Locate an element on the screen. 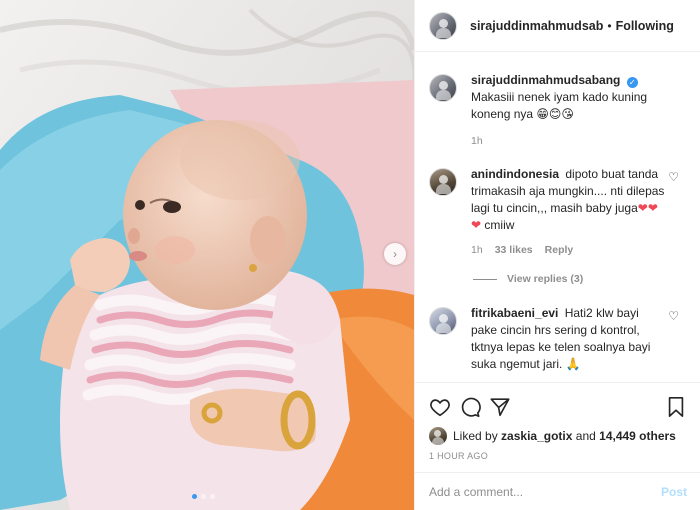 The width and height of the screenshot is (700, 510). author-avatar is located at coordinates (443, 25).